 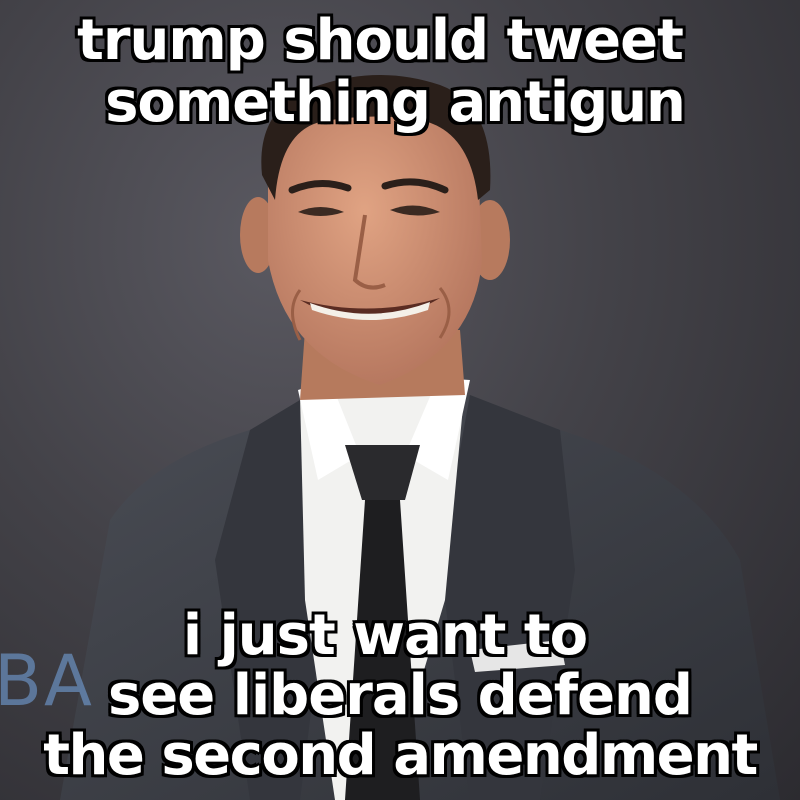 I want to click on top-caption-line-2: something antigun, so click(x=395, y=102).